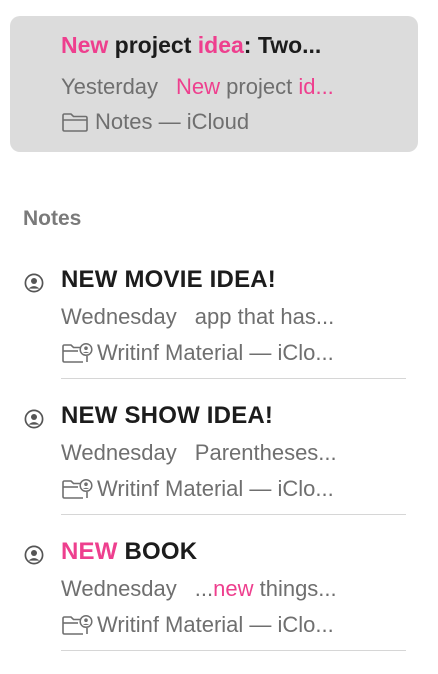 Image resolution: width=438 pixels, height=674 pixels. What do you see at coordinates (172, 121) in the screenshot?
I see `folder-label: Notes — iCloud` at bounding box center [172, 121].